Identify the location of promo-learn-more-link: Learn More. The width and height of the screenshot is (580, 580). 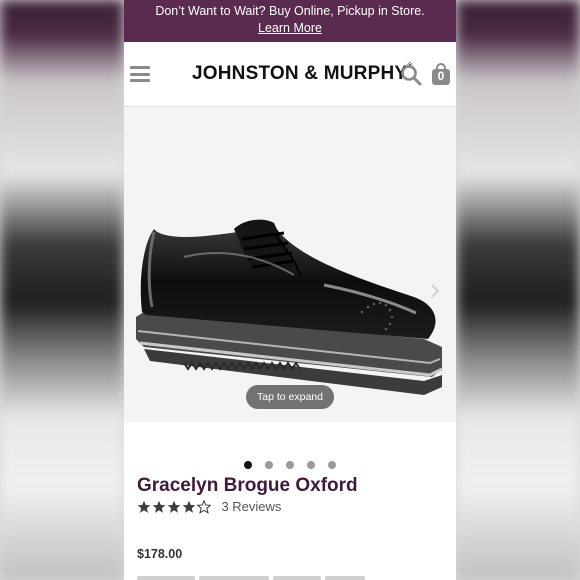
(290, 28).